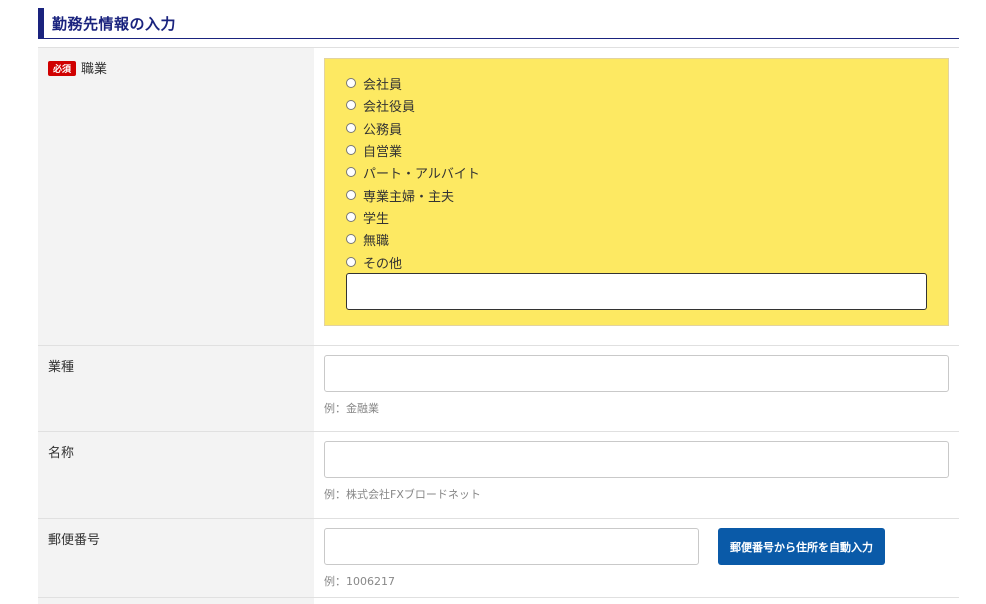 This screenshot has width=986, height=604. I want to click on occupation-option-other: その他, so click(374, 262).